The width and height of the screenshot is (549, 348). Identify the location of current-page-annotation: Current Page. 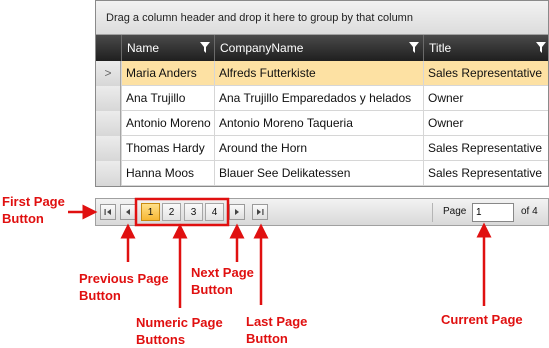
(482, 319).